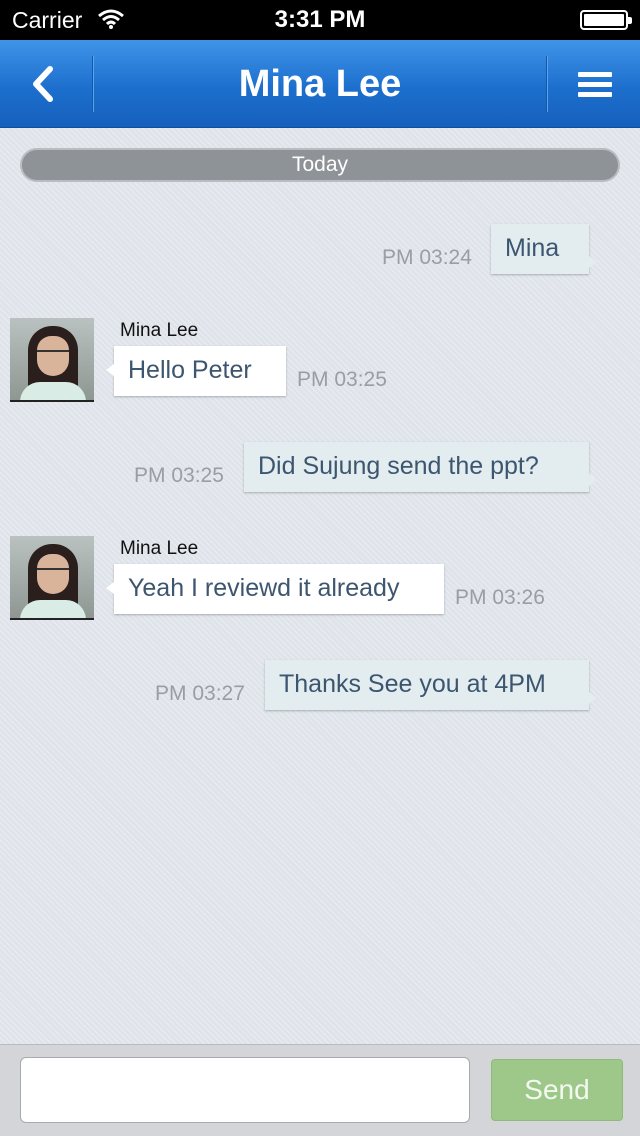  I want to click on battery-icon, so click(606, 20).